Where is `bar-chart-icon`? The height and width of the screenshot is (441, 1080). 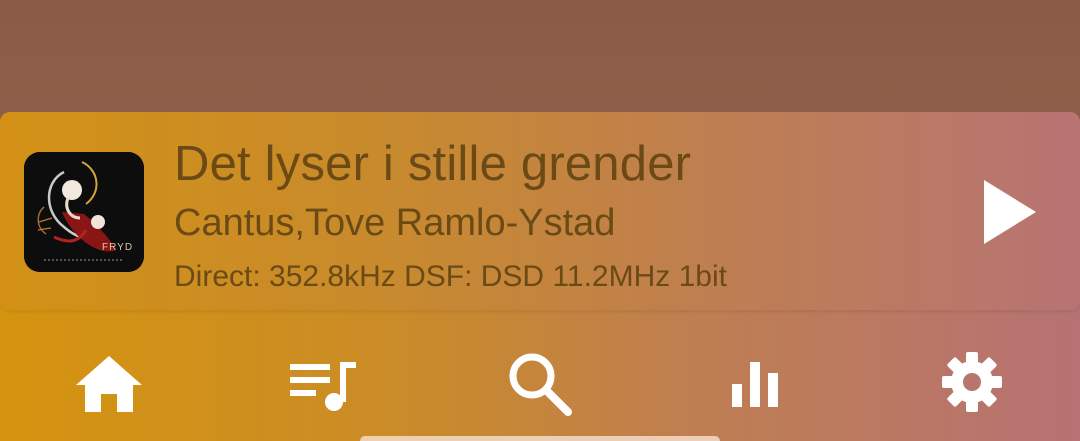
bar-chart-icon is located at coordinates (755, 384).